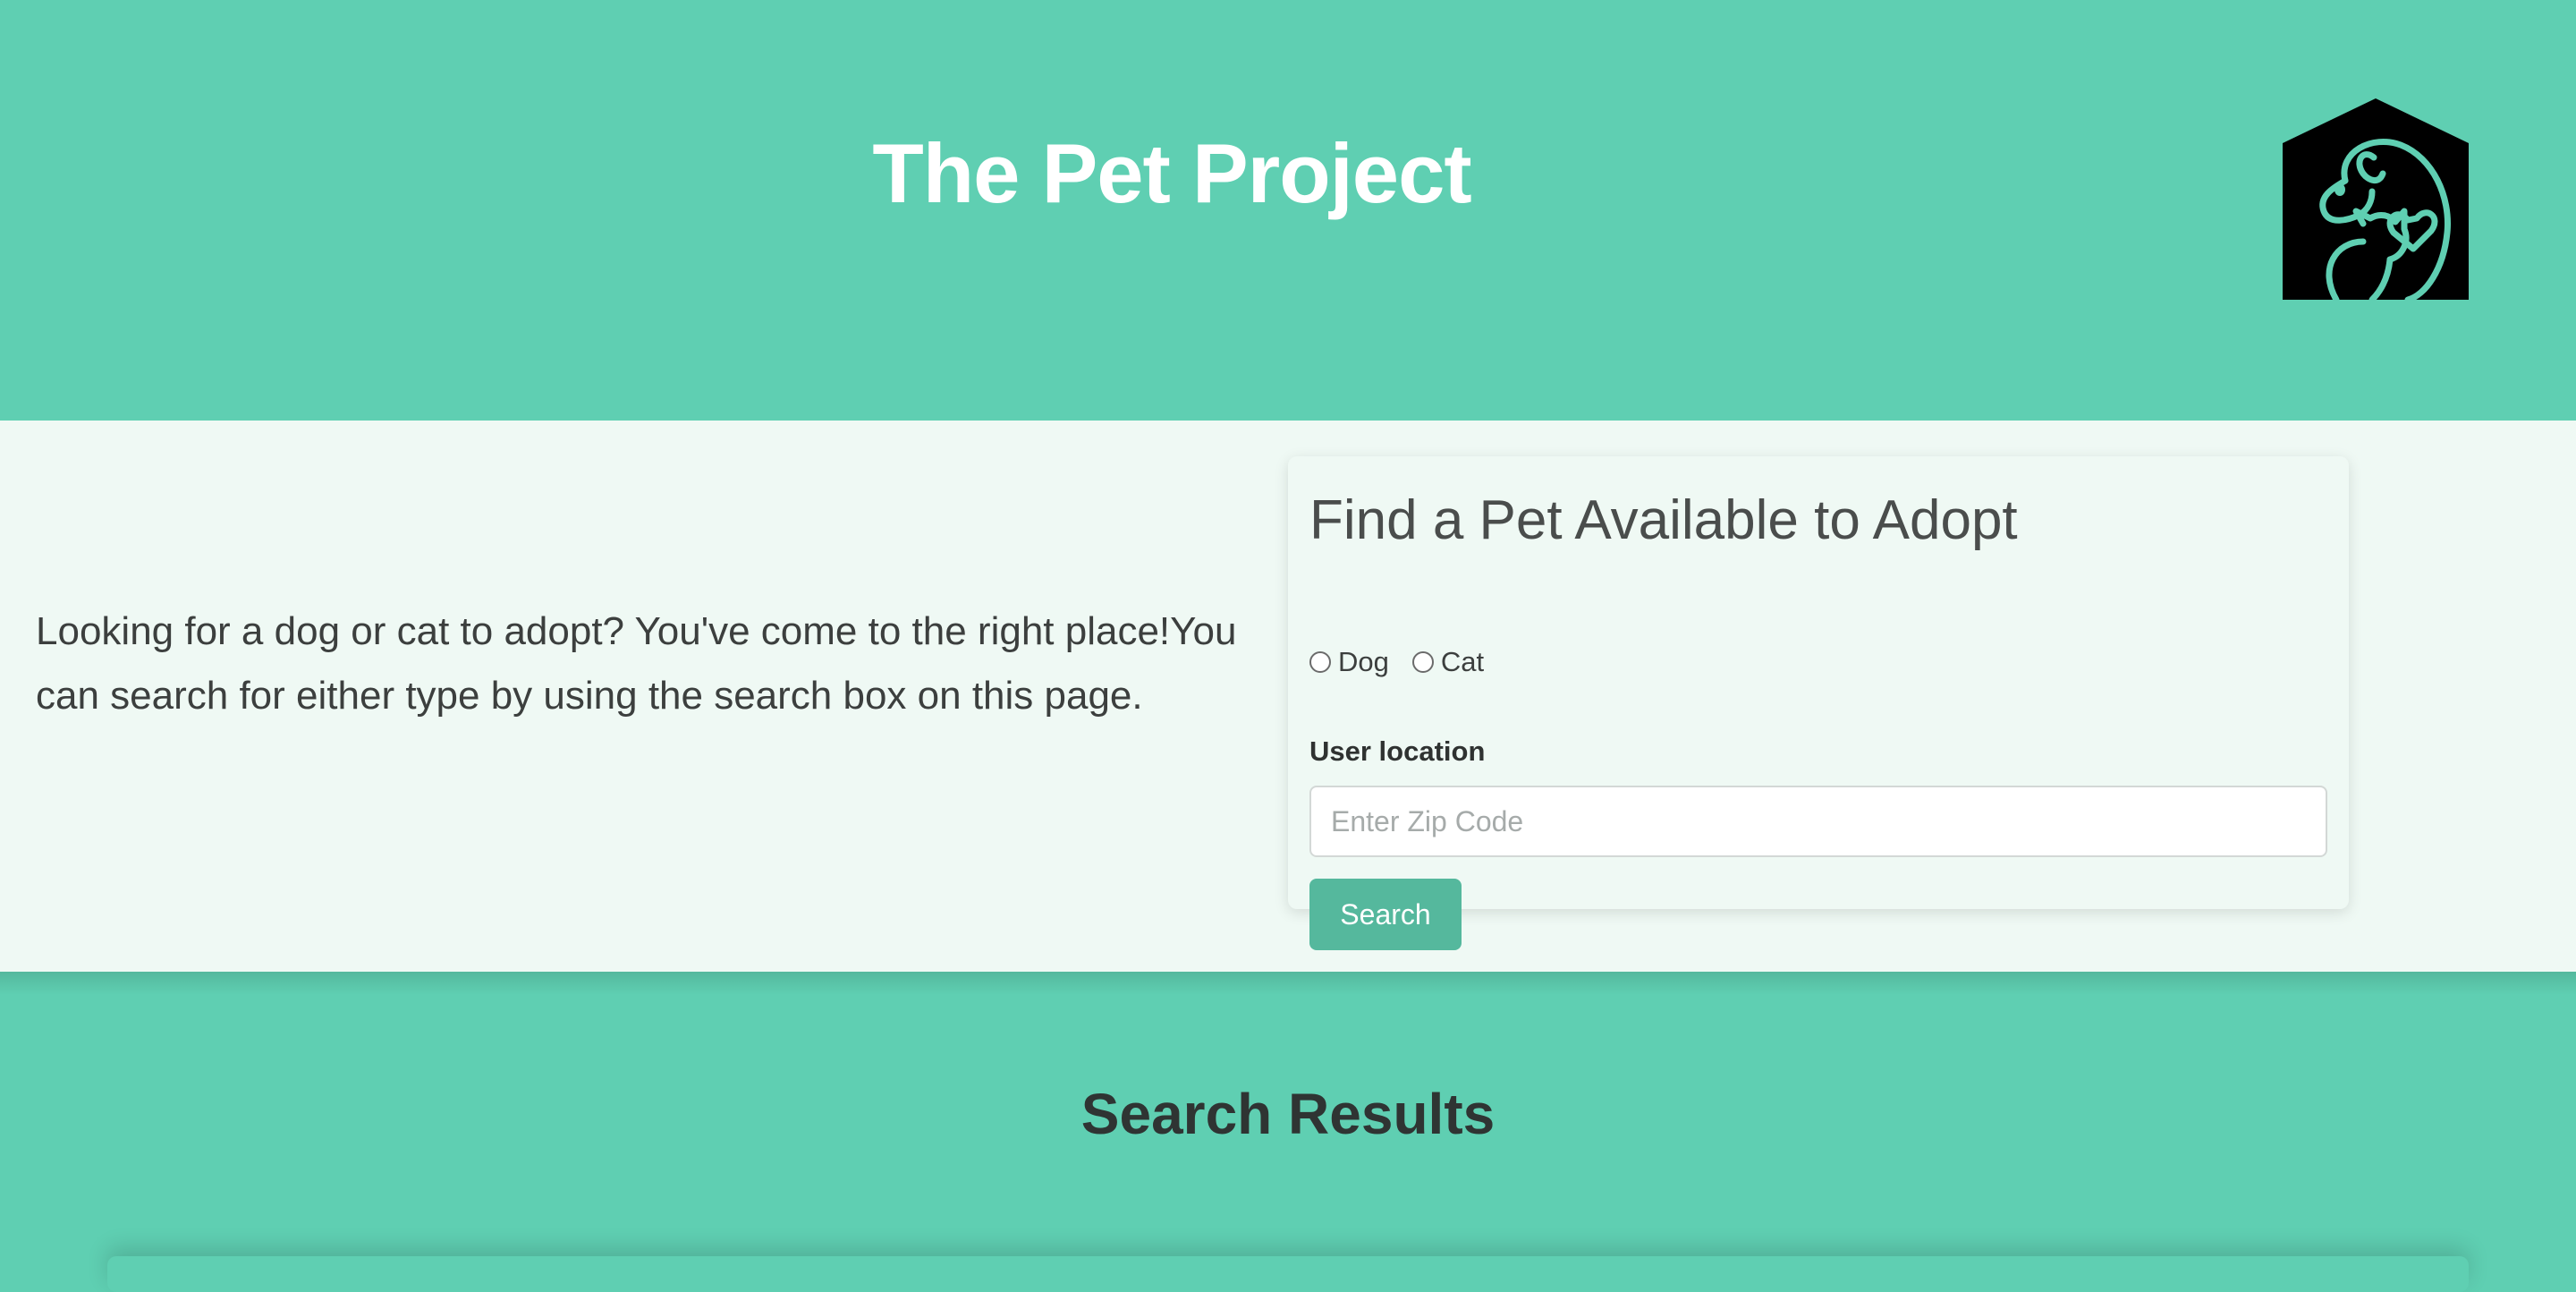 The height and width of the screenshot is (1292, 2576). What do you see at coordinates (1320, 662) in the screenshot?
I see `dog-radio` at bounding box center [1320, 662].